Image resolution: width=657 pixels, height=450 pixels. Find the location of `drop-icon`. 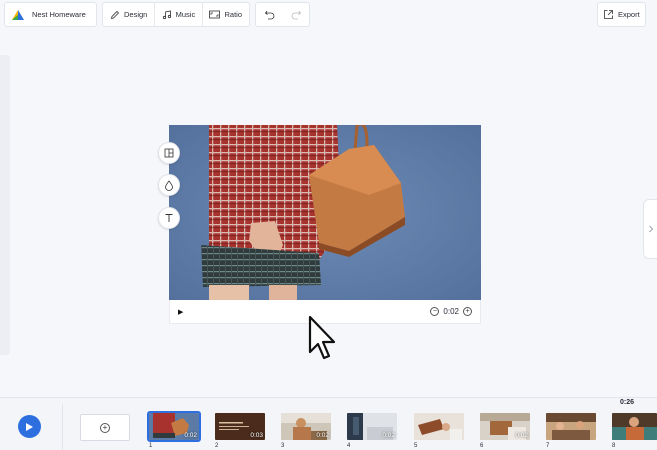

drop-icon is located at coordinates (169, 185).